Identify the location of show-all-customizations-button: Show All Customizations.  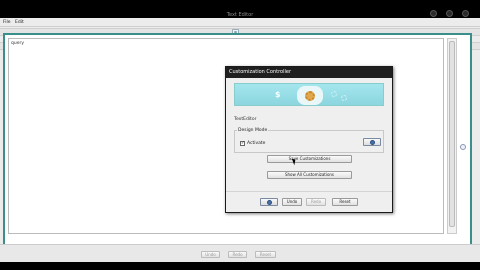
(309, 175).